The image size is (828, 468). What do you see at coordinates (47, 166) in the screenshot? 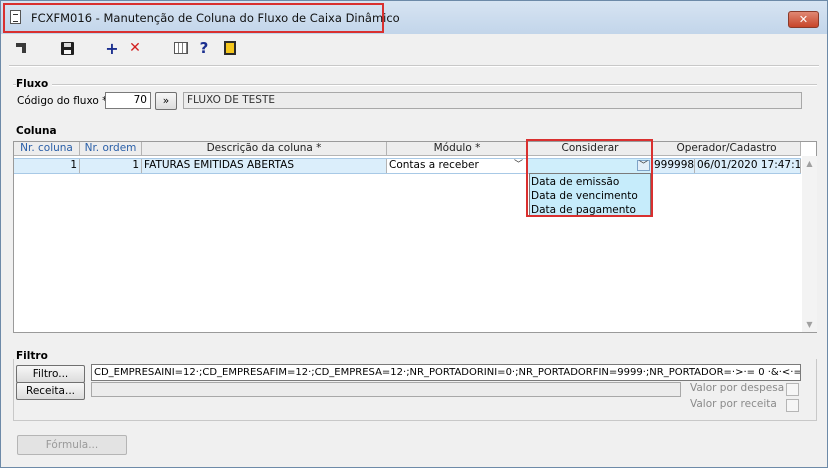
I see `cell-nr-coluna: 1` at bounding box center [47, 166].